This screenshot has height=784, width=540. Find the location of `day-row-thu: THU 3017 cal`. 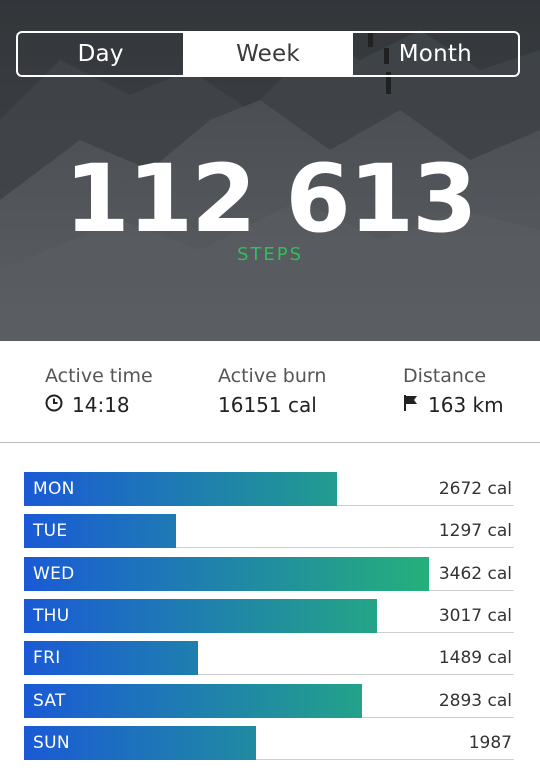

day-row-thu: THU 3017 cal is located at coordinates (269, 616).